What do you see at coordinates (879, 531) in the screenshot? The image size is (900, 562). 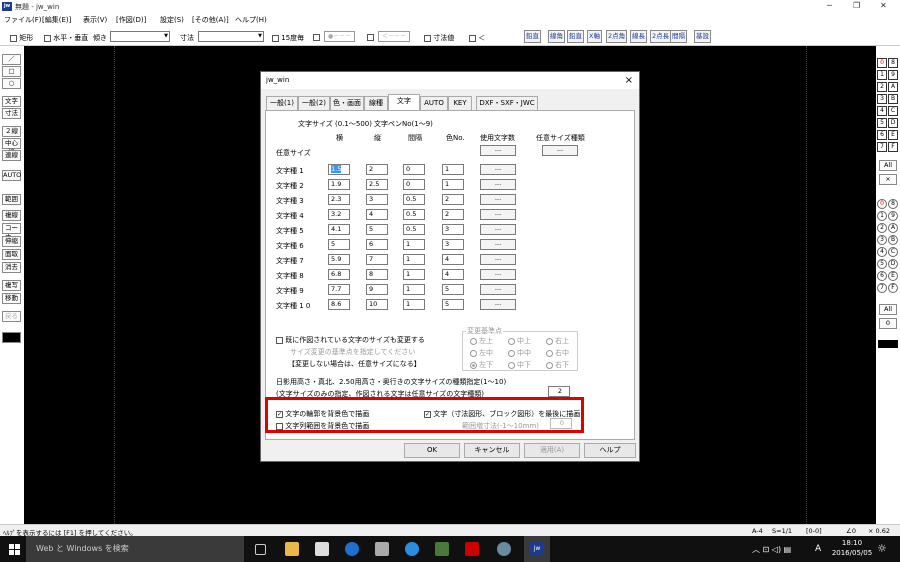 I see `status-zoom: × 0.62` at bounding box center [879, 531].